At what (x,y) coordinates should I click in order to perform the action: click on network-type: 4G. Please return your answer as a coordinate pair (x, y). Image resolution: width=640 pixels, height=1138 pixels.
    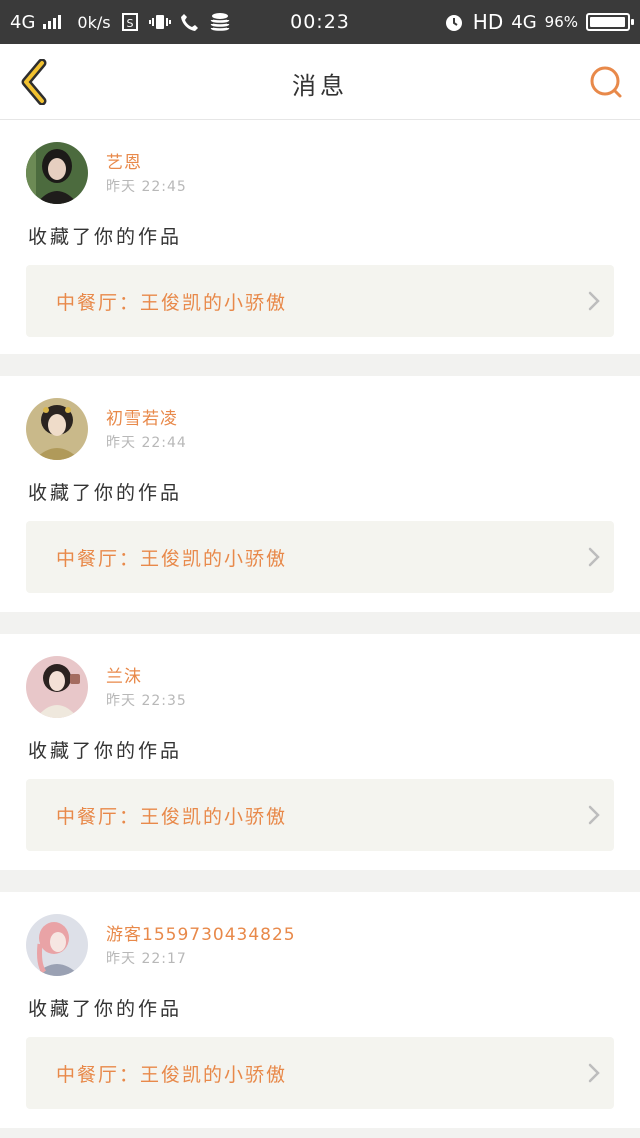
    Looking at the image, I should click on (23, 22).